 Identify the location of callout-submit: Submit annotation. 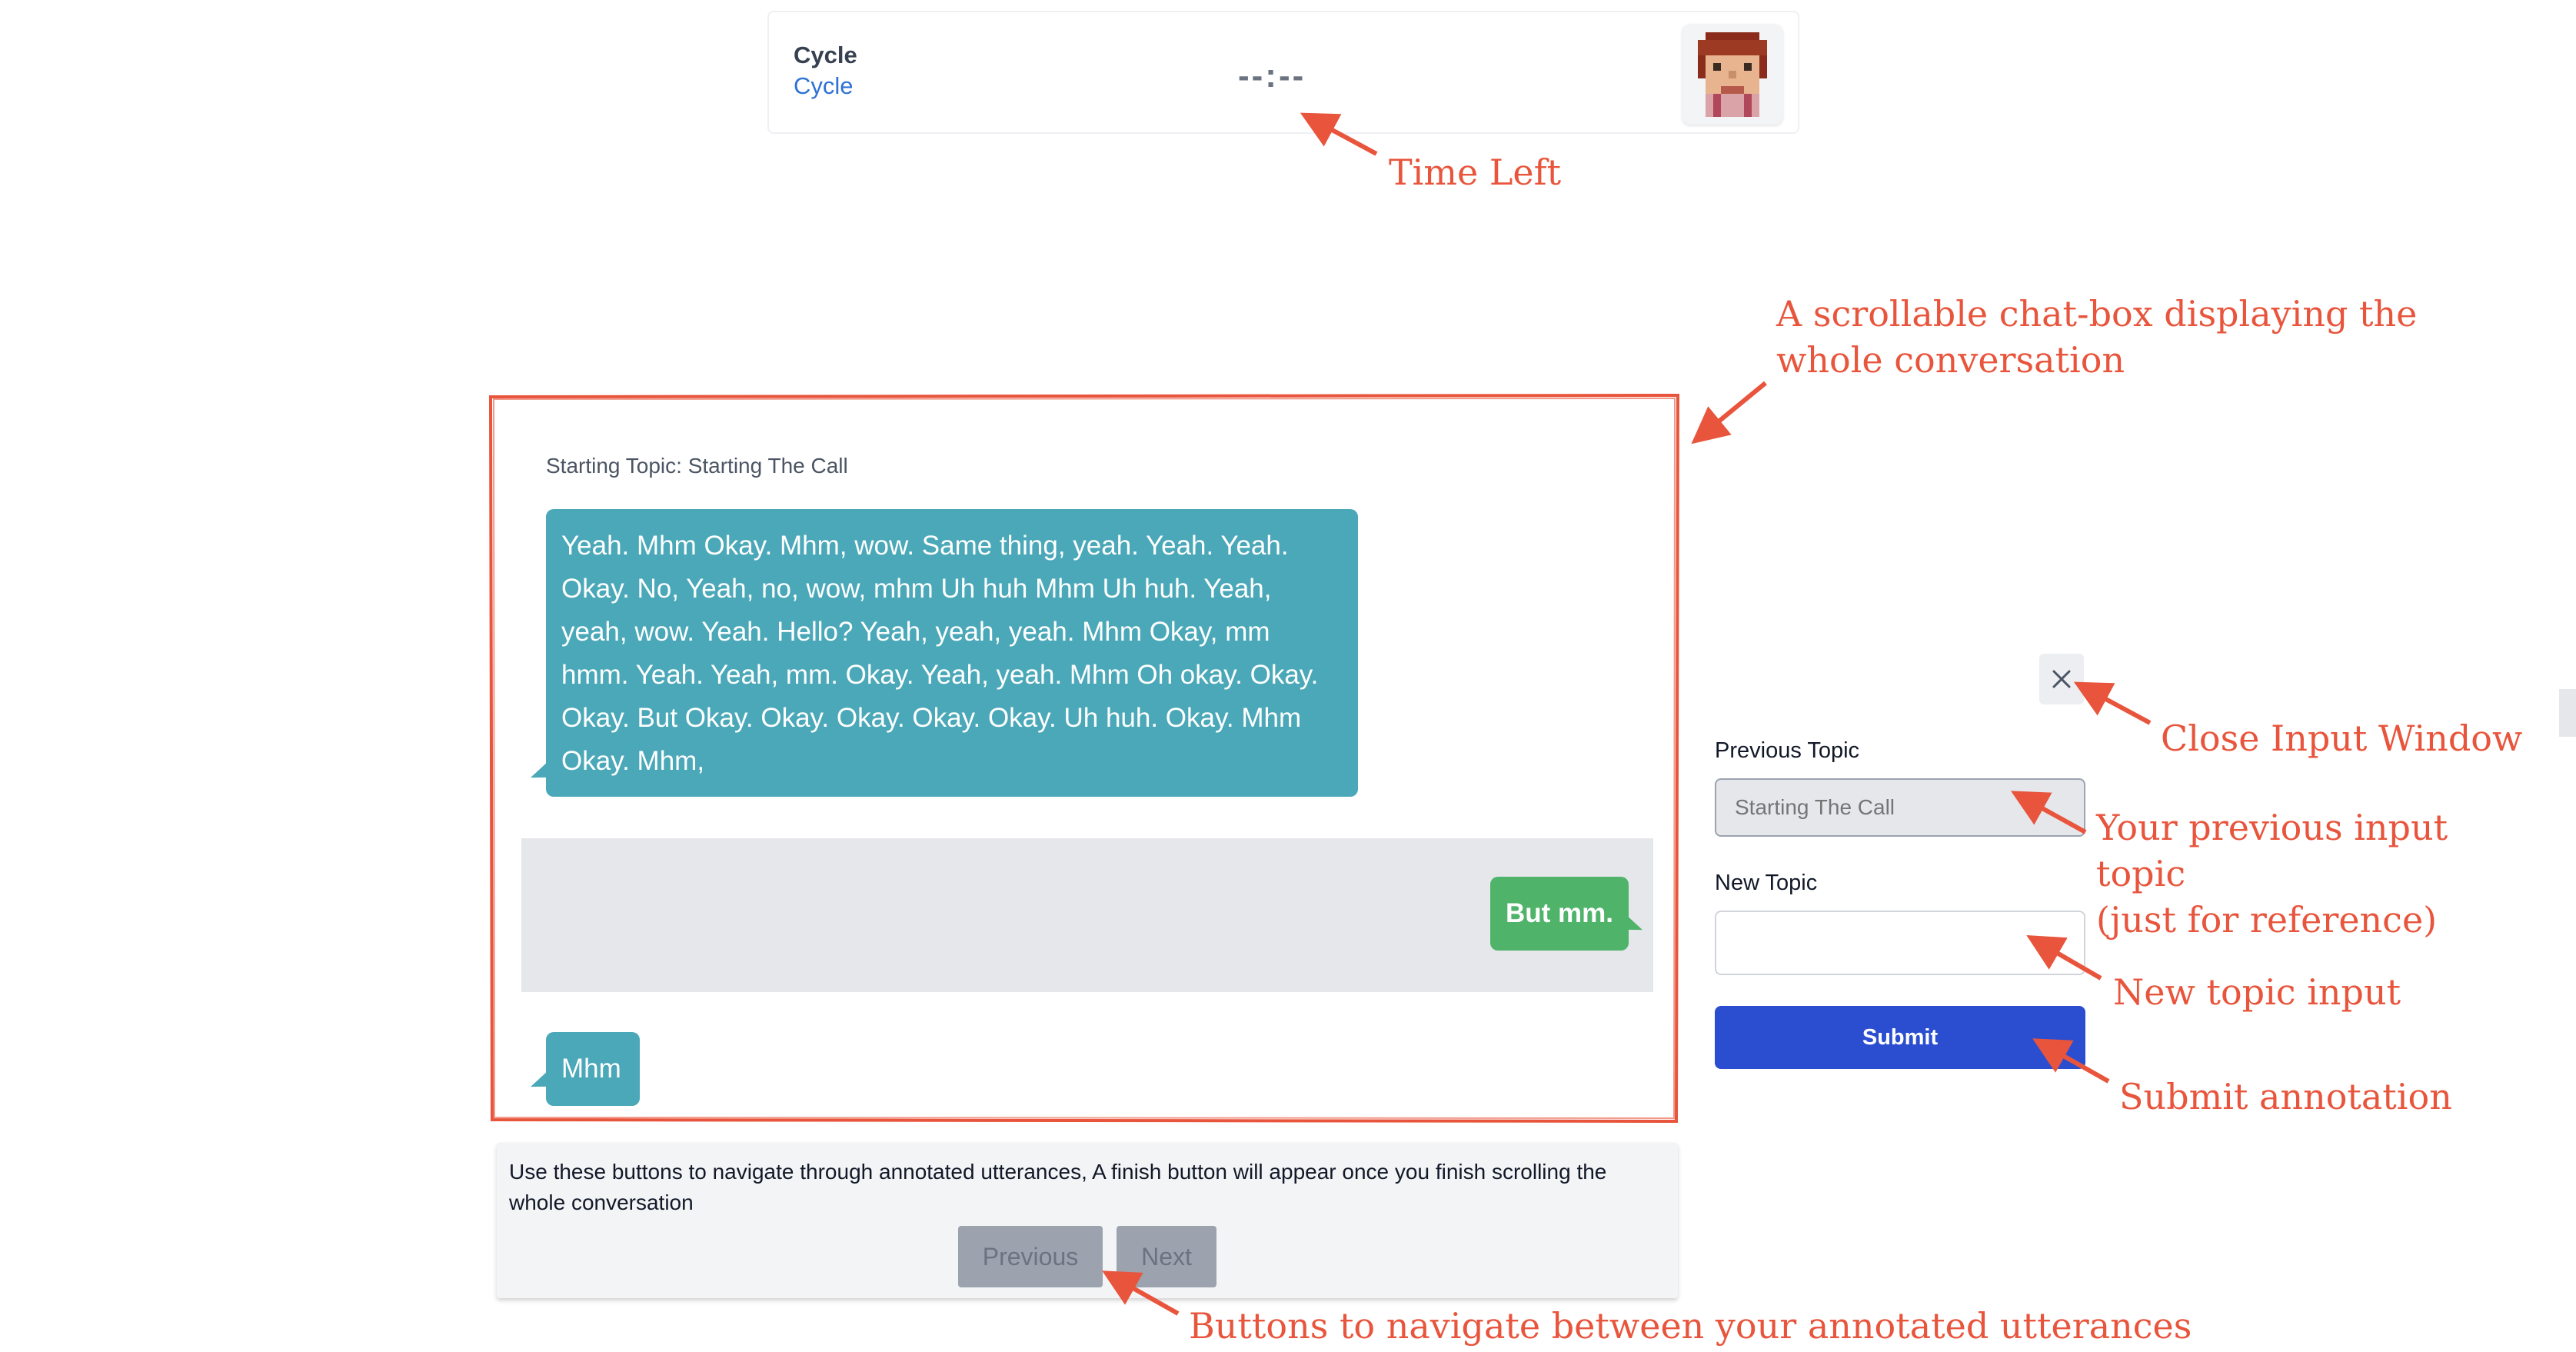
(2285, 1096).